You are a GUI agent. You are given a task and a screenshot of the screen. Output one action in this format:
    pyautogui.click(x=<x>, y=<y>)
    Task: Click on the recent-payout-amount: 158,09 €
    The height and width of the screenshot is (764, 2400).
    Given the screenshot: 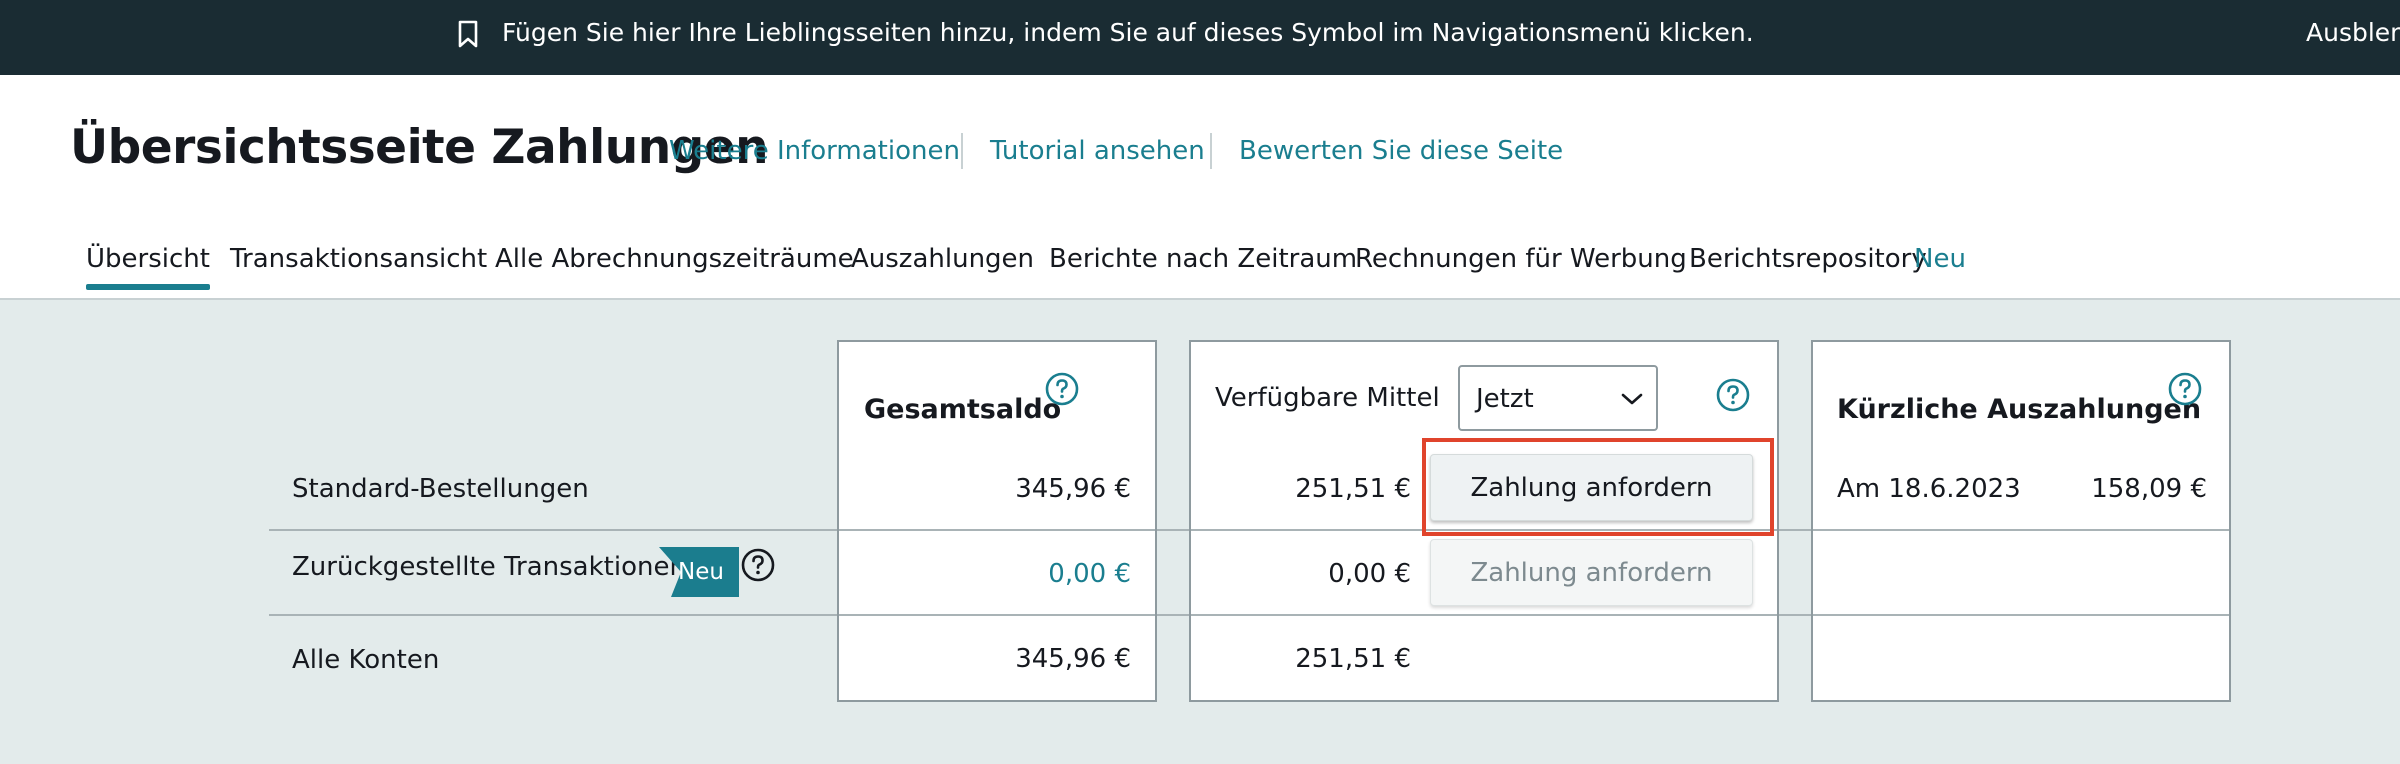 What is the action you would take?
    pyautogui.click(x=2149, y=489)
    